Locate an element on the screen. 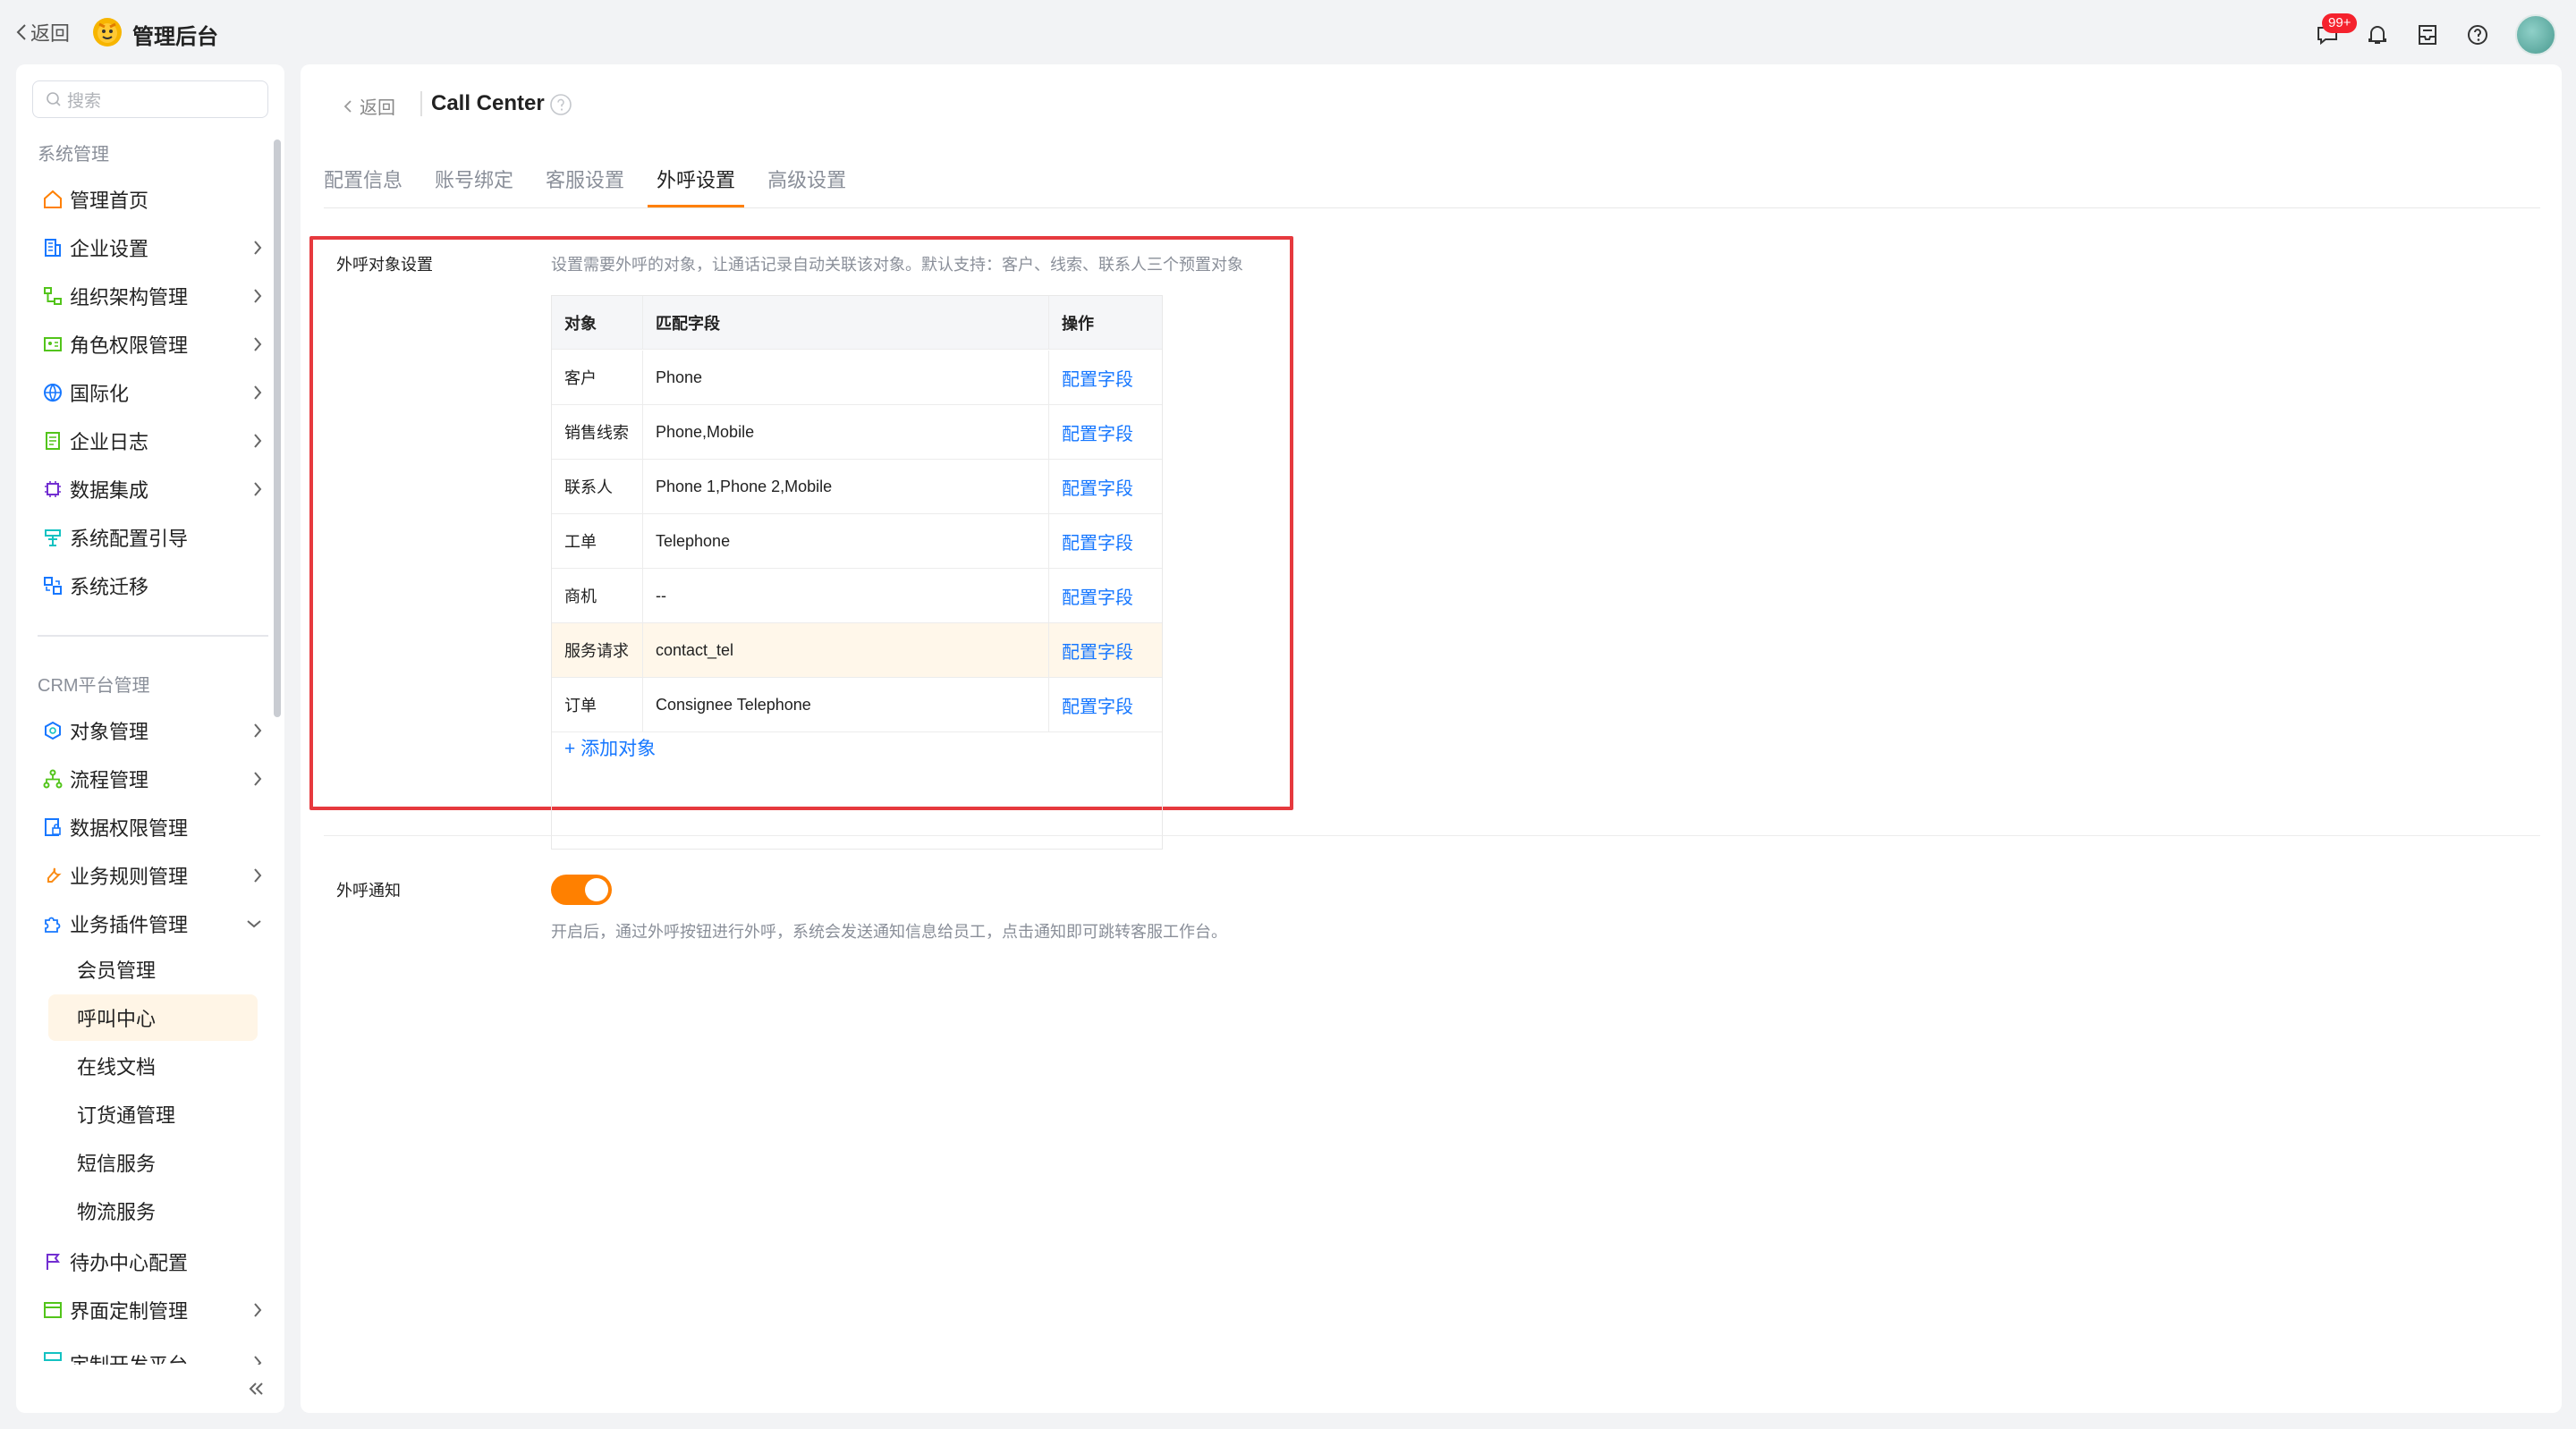 The width and height of the screenshot is (2576, 1429). cell-field: Phone 1,Phone 2,Mobile is located at coordinates (846, 486).